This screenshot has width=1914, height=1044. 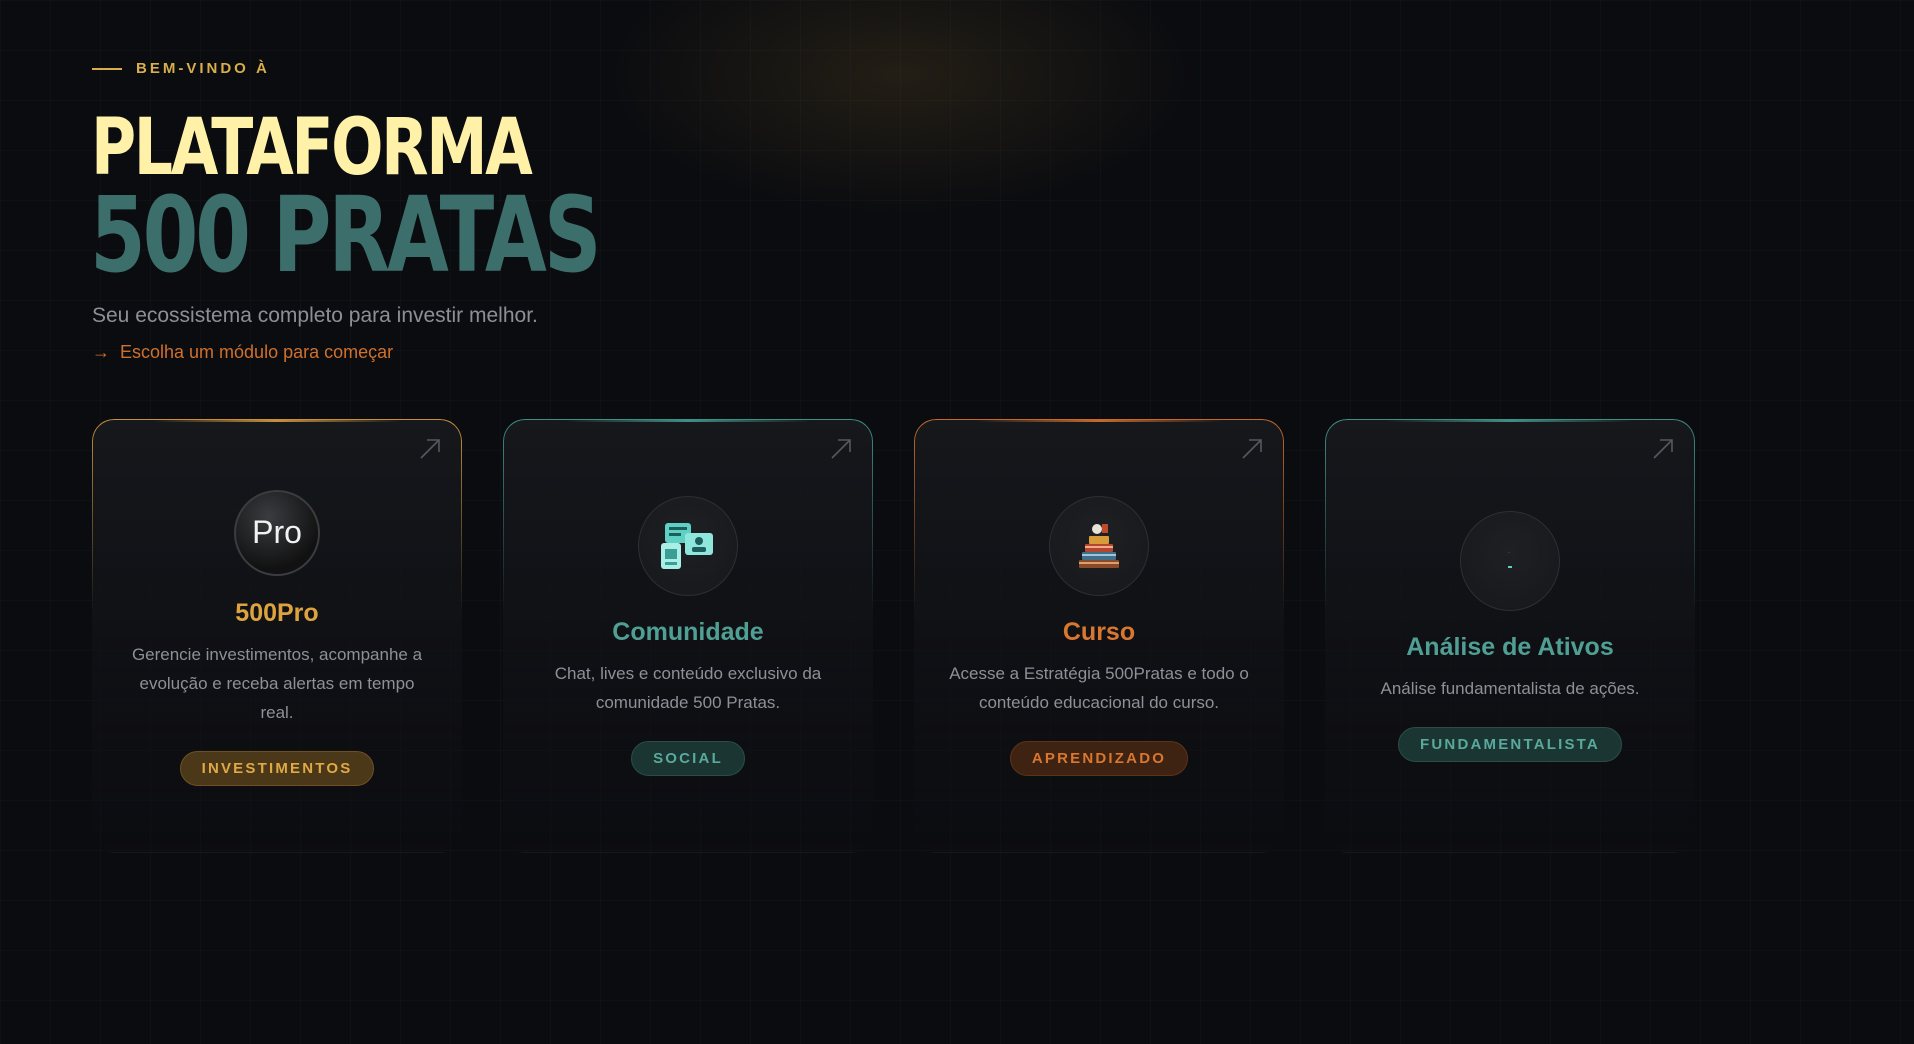 I want to click on brand-title: 500 PRATAS, so click(x=345, y=235).